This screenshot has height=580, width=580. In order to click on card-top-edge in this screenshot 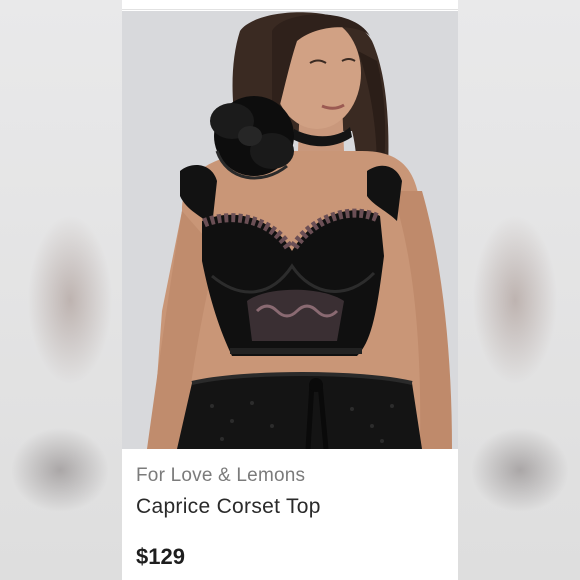, I will do `click(290, 5)`.